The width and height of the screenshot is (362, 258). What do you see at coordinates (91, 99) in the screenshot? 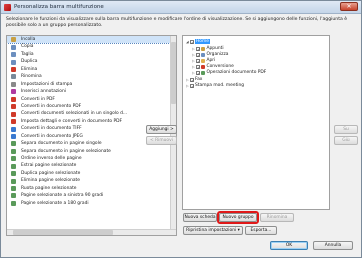
I see `function-list-item: Converti in PDF` at bounding box center [91, 99].